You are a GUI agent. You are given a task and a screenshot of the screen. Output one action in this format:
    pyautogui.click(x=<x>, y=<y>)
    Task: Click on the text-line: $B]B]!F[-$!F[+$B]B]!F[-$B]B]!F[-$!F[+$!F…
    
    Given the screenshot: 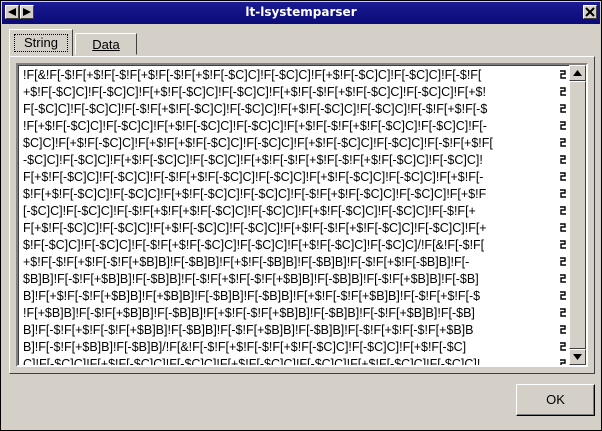 What is the action you would take?
    pyautogui.click(x=251, y=279)
    